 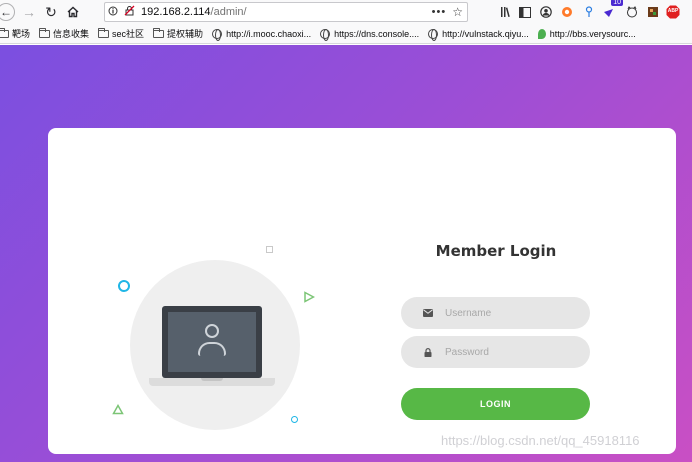 I want to click on deco-ring-large, so click(x=124, y=286).